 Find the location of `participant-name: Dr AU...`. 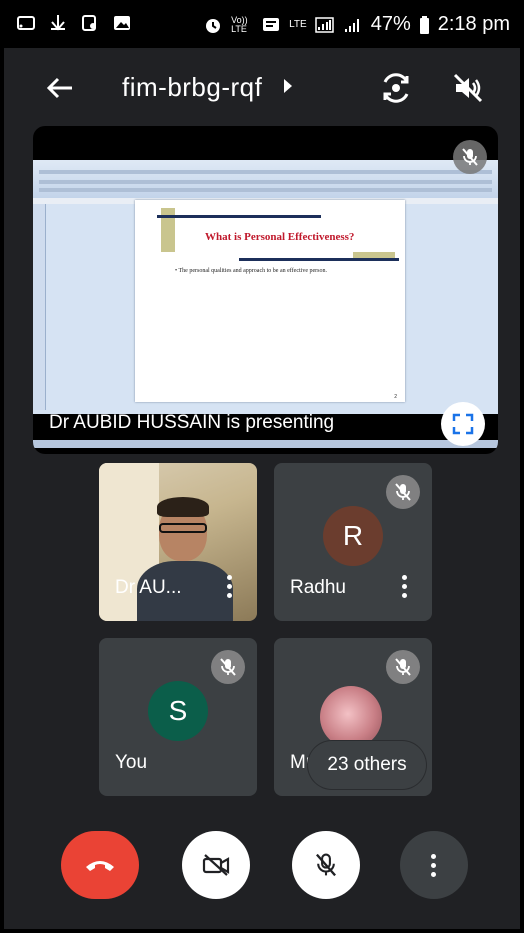

participant-name: Dr AU... is located at coordinates (148, 587).